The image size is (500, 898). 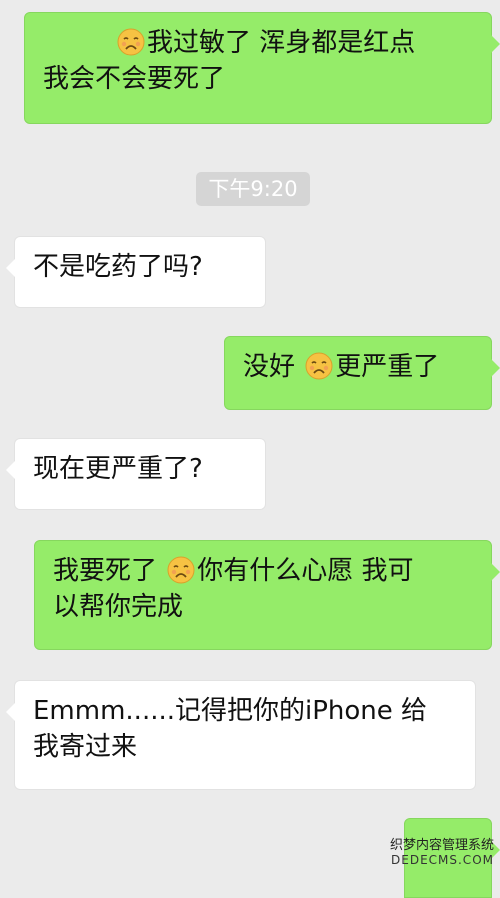 What do you see at coordinates (441, 845) in the screenshot?
I see `watermark-text: 织梦内容管理系统` at bounding box center [441, 845].